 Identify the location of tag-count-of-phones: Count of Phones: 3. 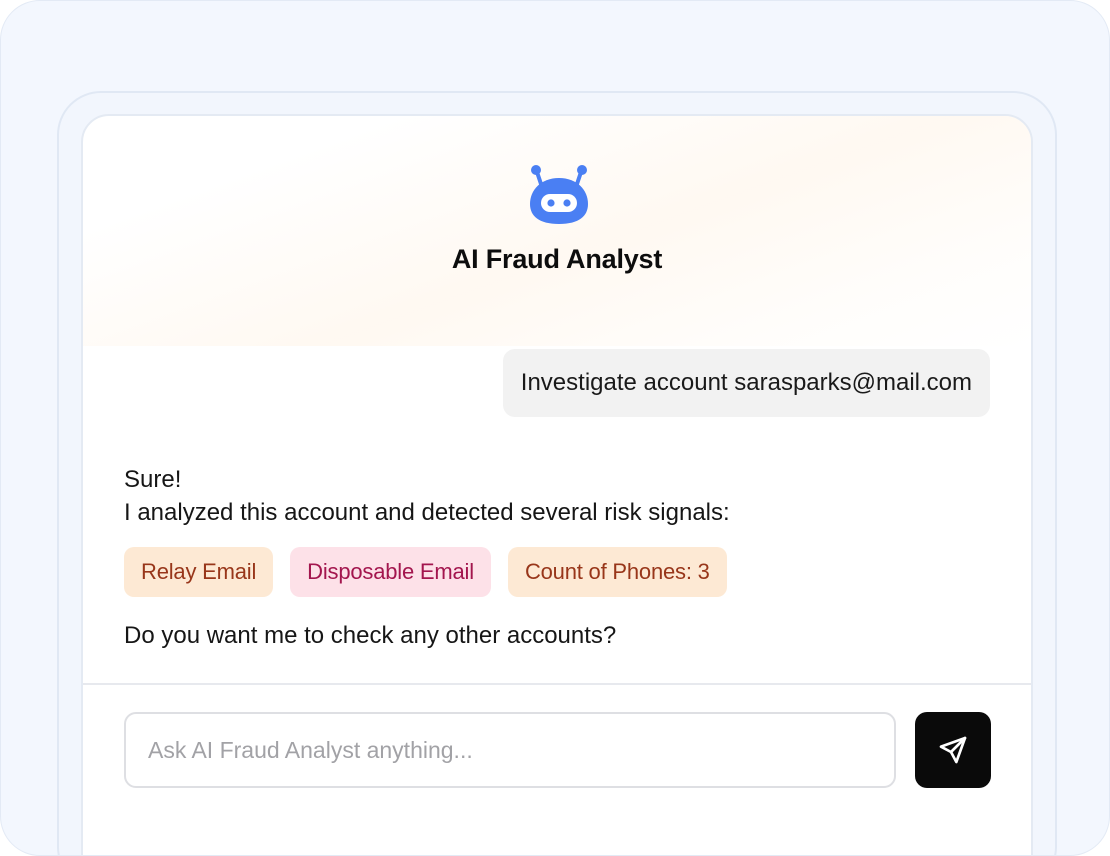
(617, 572).